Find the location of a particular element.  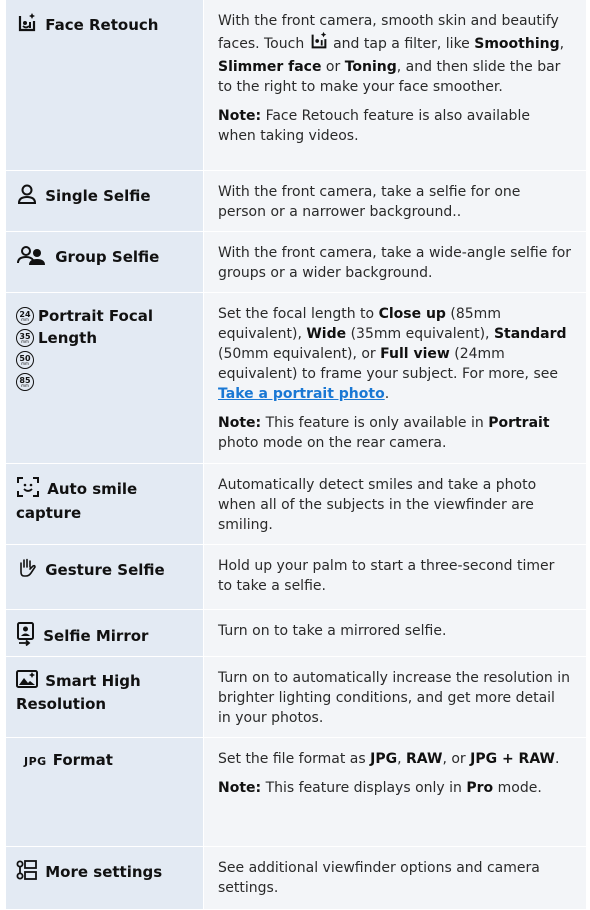

desc-text: Set the focal length to is located at coordinates (298, 314).